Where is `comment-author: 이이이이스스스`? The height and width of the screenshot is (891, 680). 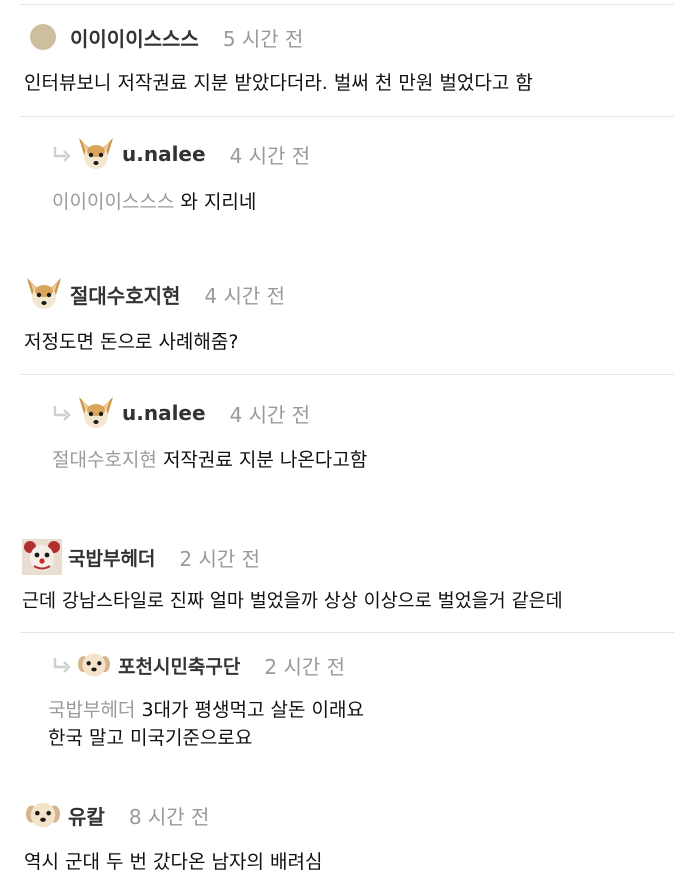 comment-author: 이이이이스스스 is located at coordinates (134, 37).